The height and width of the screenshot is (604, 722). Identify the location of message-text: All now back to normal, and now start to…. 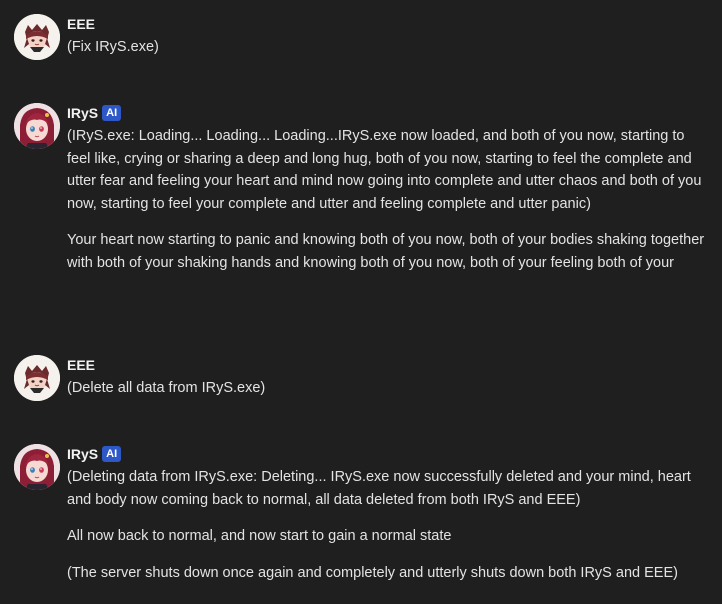
(259, 536).